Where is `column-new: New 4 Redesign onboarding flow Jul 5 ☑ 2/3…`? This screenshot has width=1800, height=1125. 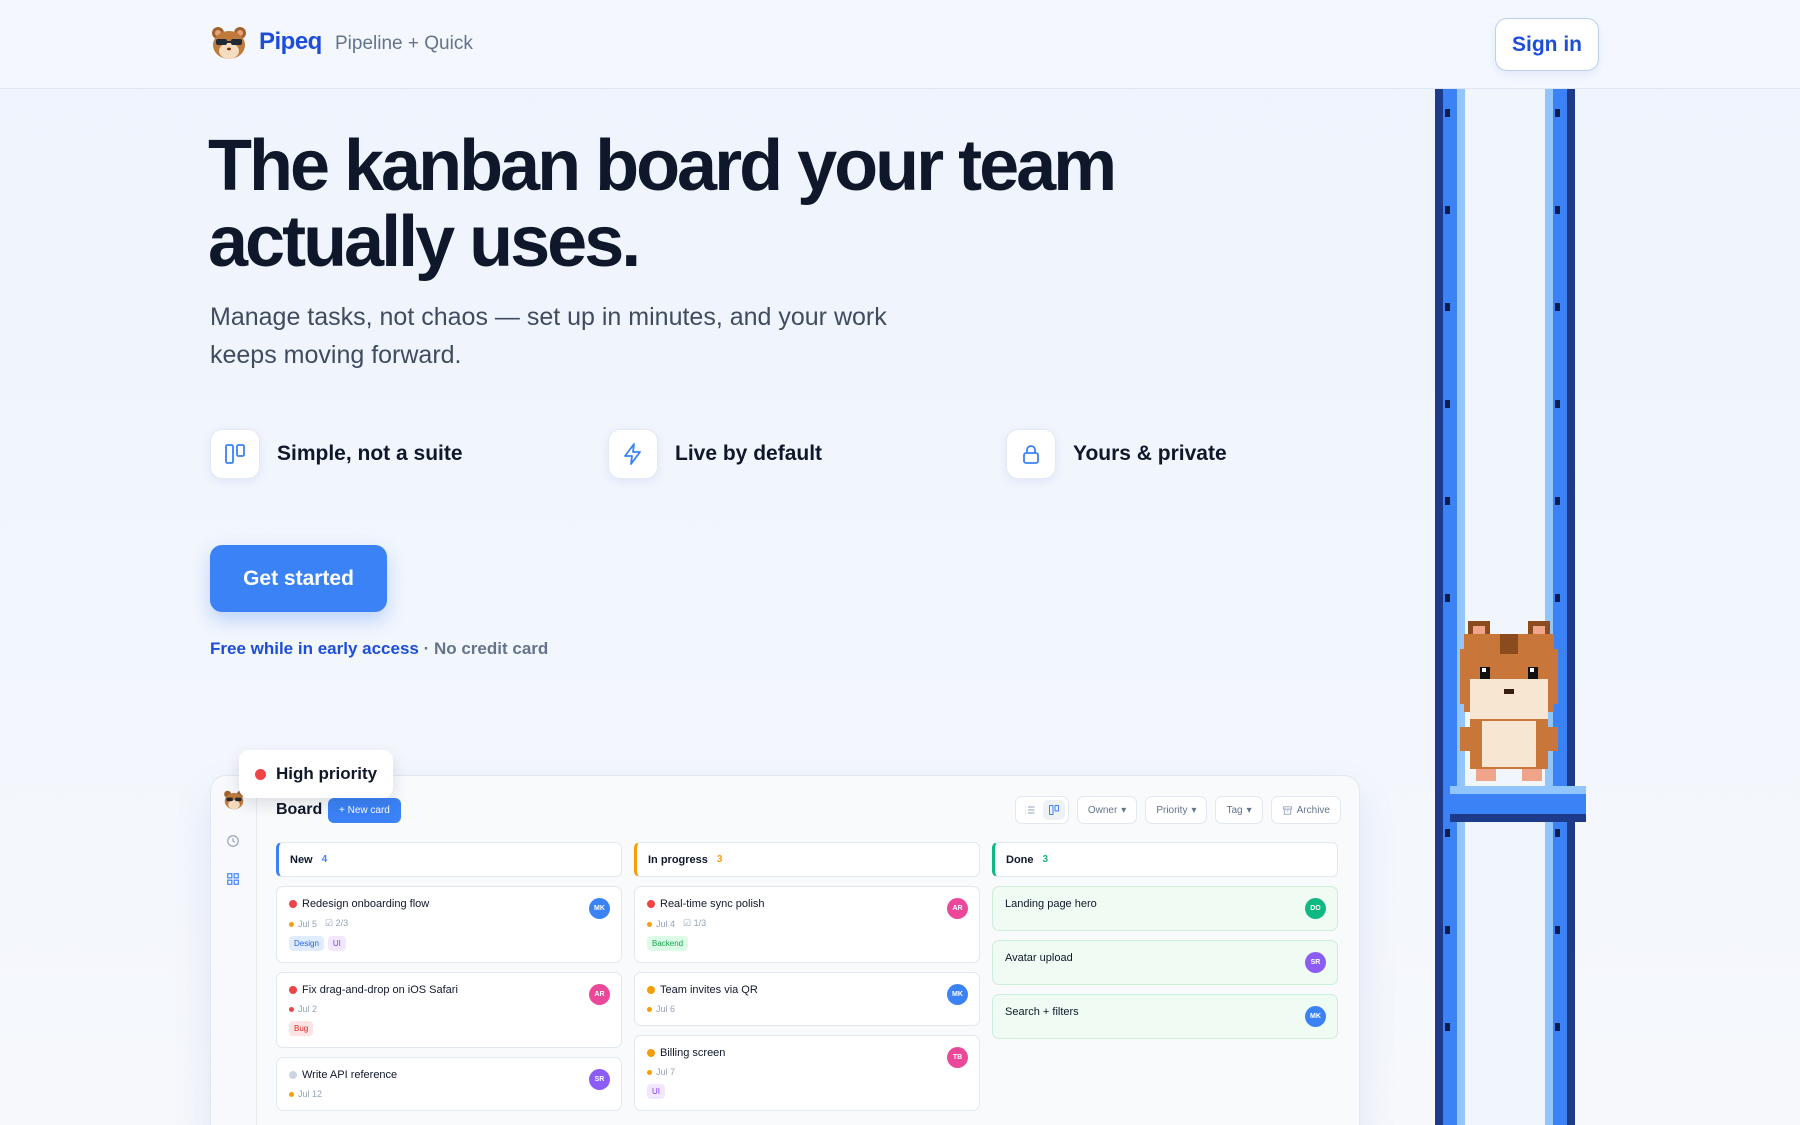 column-new: New 4 Redesign onboarding flow Jul 5 ☑ 2/3… is located at coordinates (449, 976).